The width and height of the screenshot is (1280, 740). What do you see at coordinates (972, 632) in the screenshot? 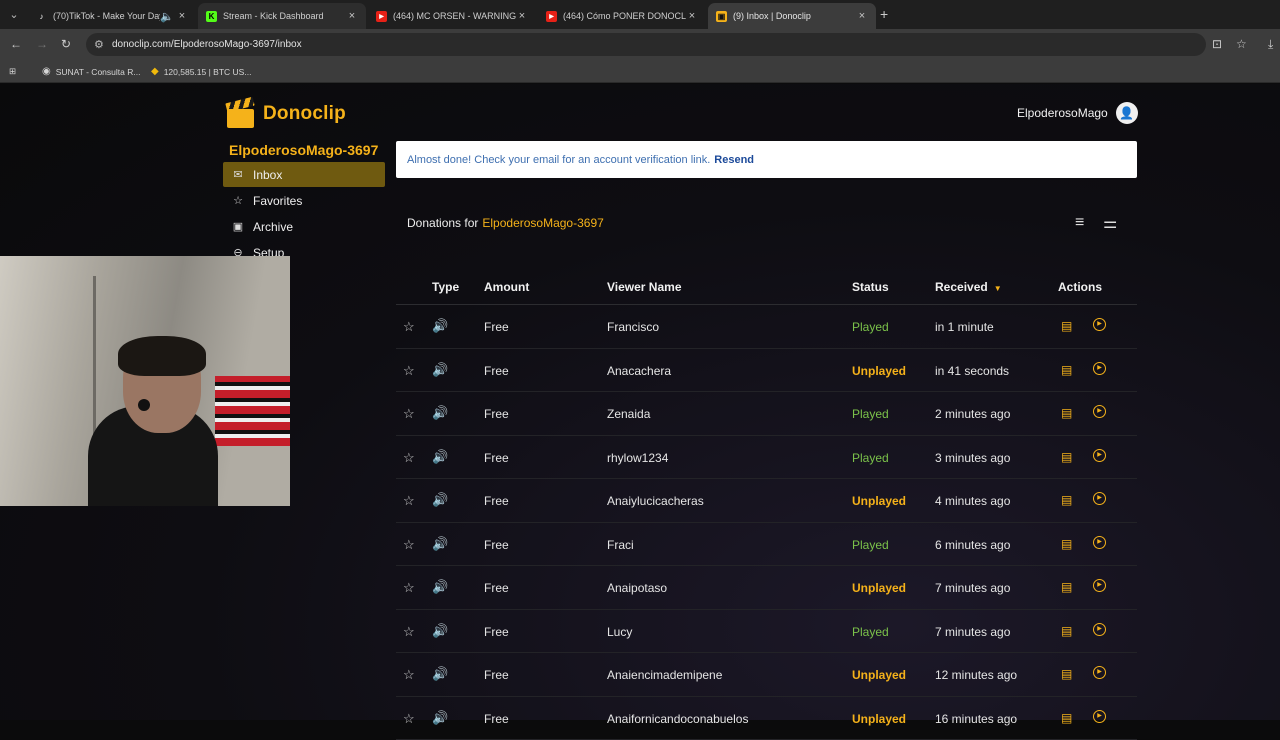
I see `row-received: 7 minutes ago` at bounding box center [972, 632].